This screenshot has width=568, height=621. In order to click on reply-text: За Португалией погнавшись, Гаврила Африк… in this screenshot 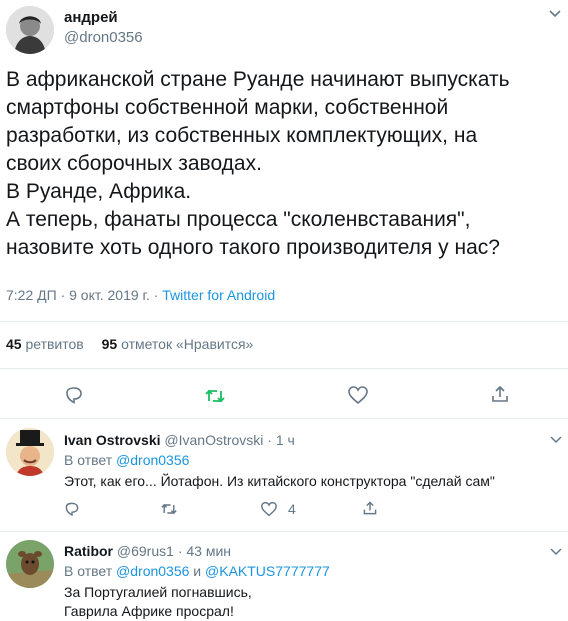, I will do `click(314, 602)`.